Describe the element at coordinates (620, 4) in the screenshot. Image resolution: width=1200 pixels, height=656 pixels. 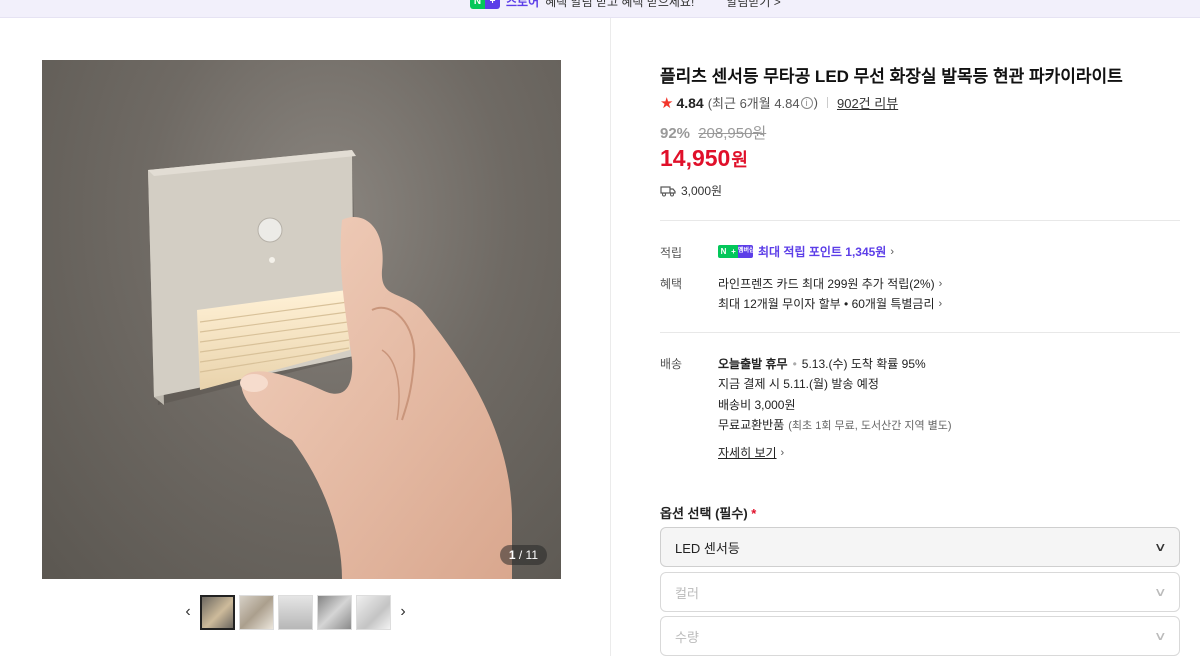
I see `banner-message: 혜택 알림 받고 혜택 받으세요!` at that location.